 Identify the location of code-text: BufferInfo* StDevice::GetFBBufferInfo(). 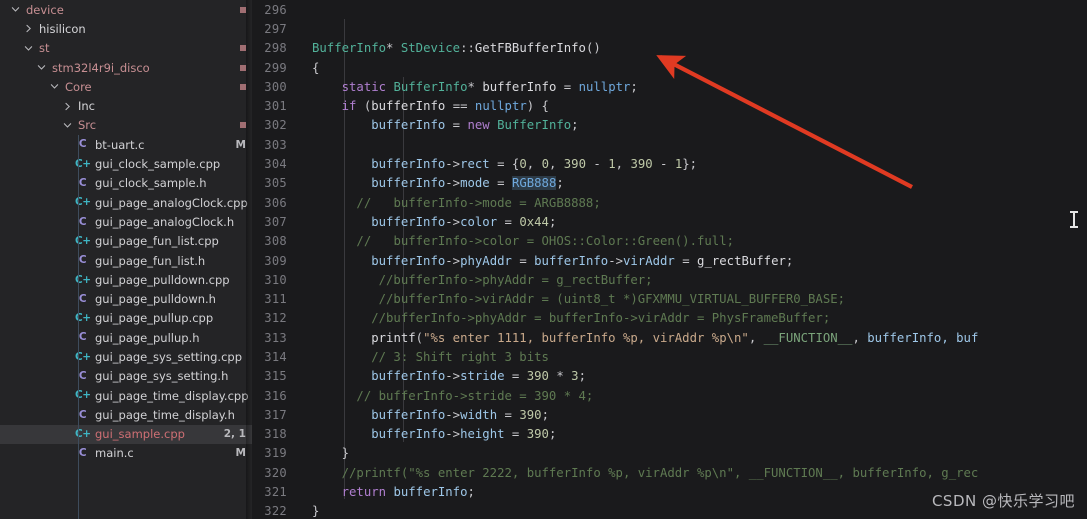
(692, 48).